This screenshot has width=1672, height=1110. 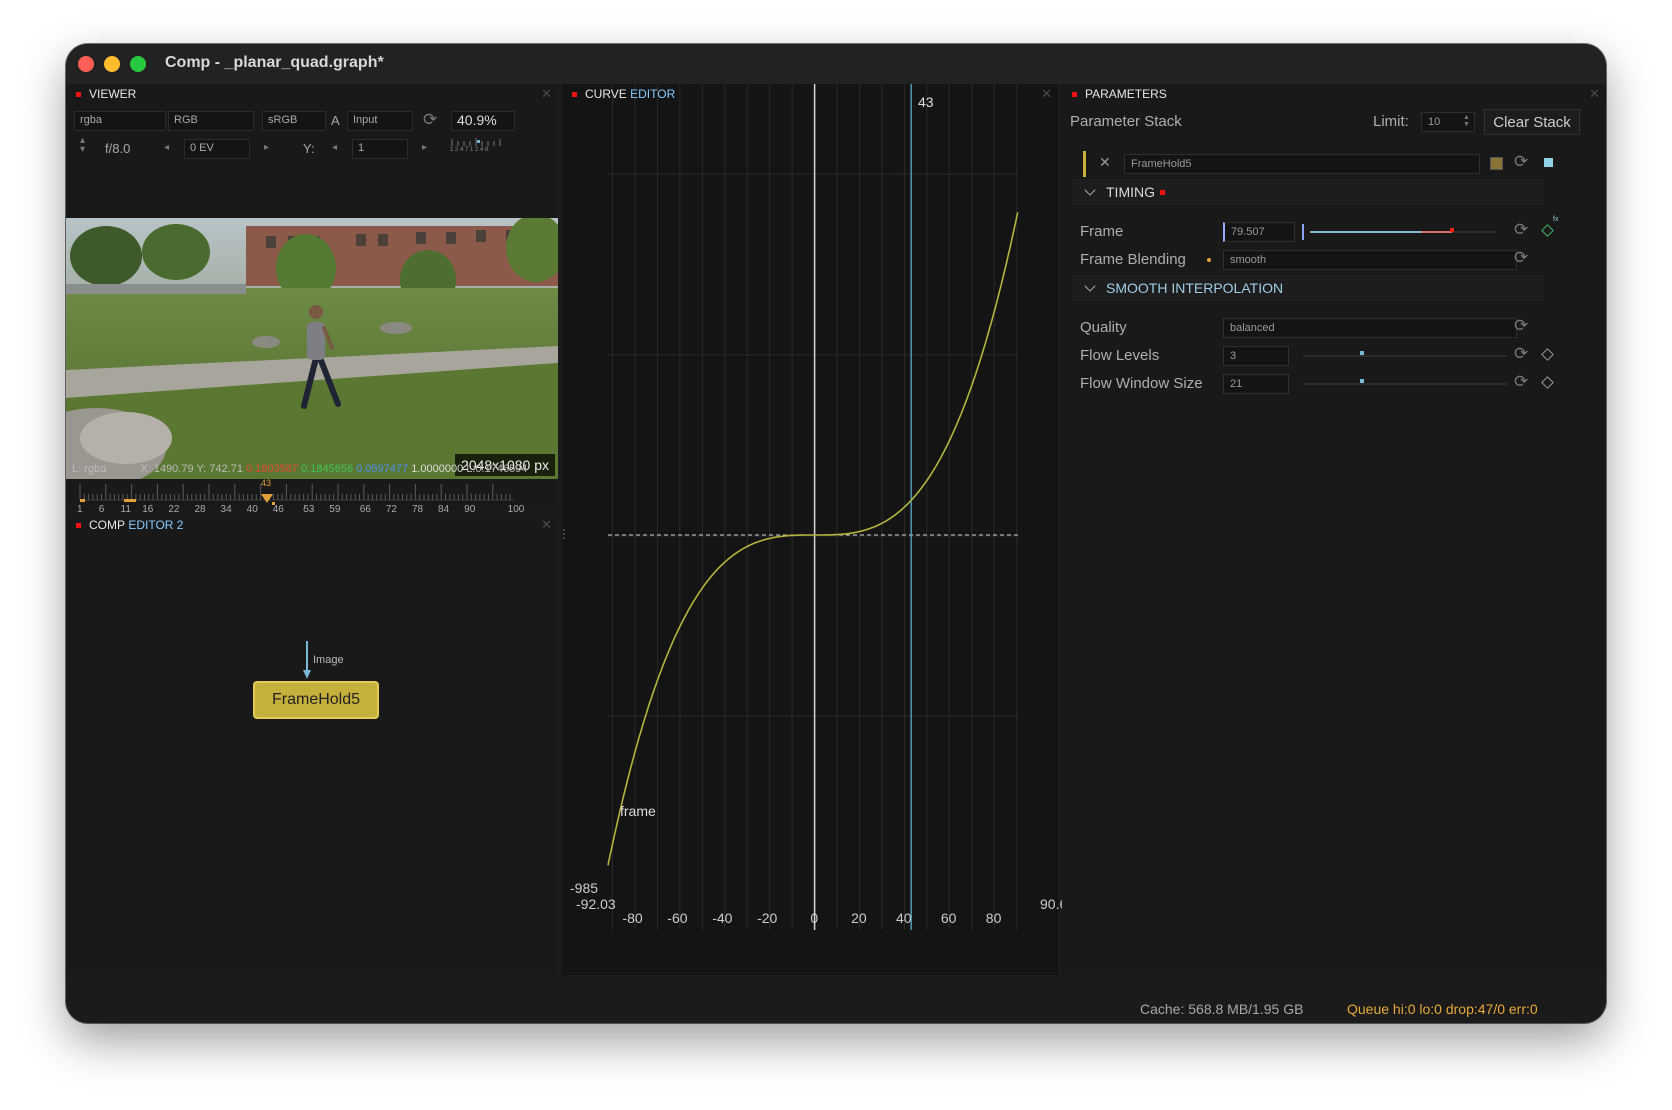 What do you see at coordinates (1547, 354) in the screenshot?
I see `flow-levels-keyframe-icon` at bounding box center [1547, 354].